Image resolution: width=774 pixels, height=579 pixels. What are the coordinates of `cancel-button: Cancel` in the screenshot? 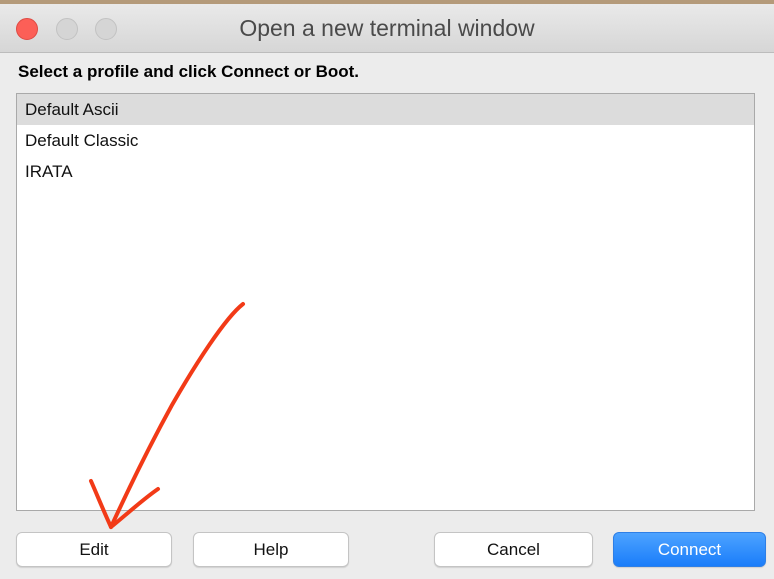 It's located at (513, 549).